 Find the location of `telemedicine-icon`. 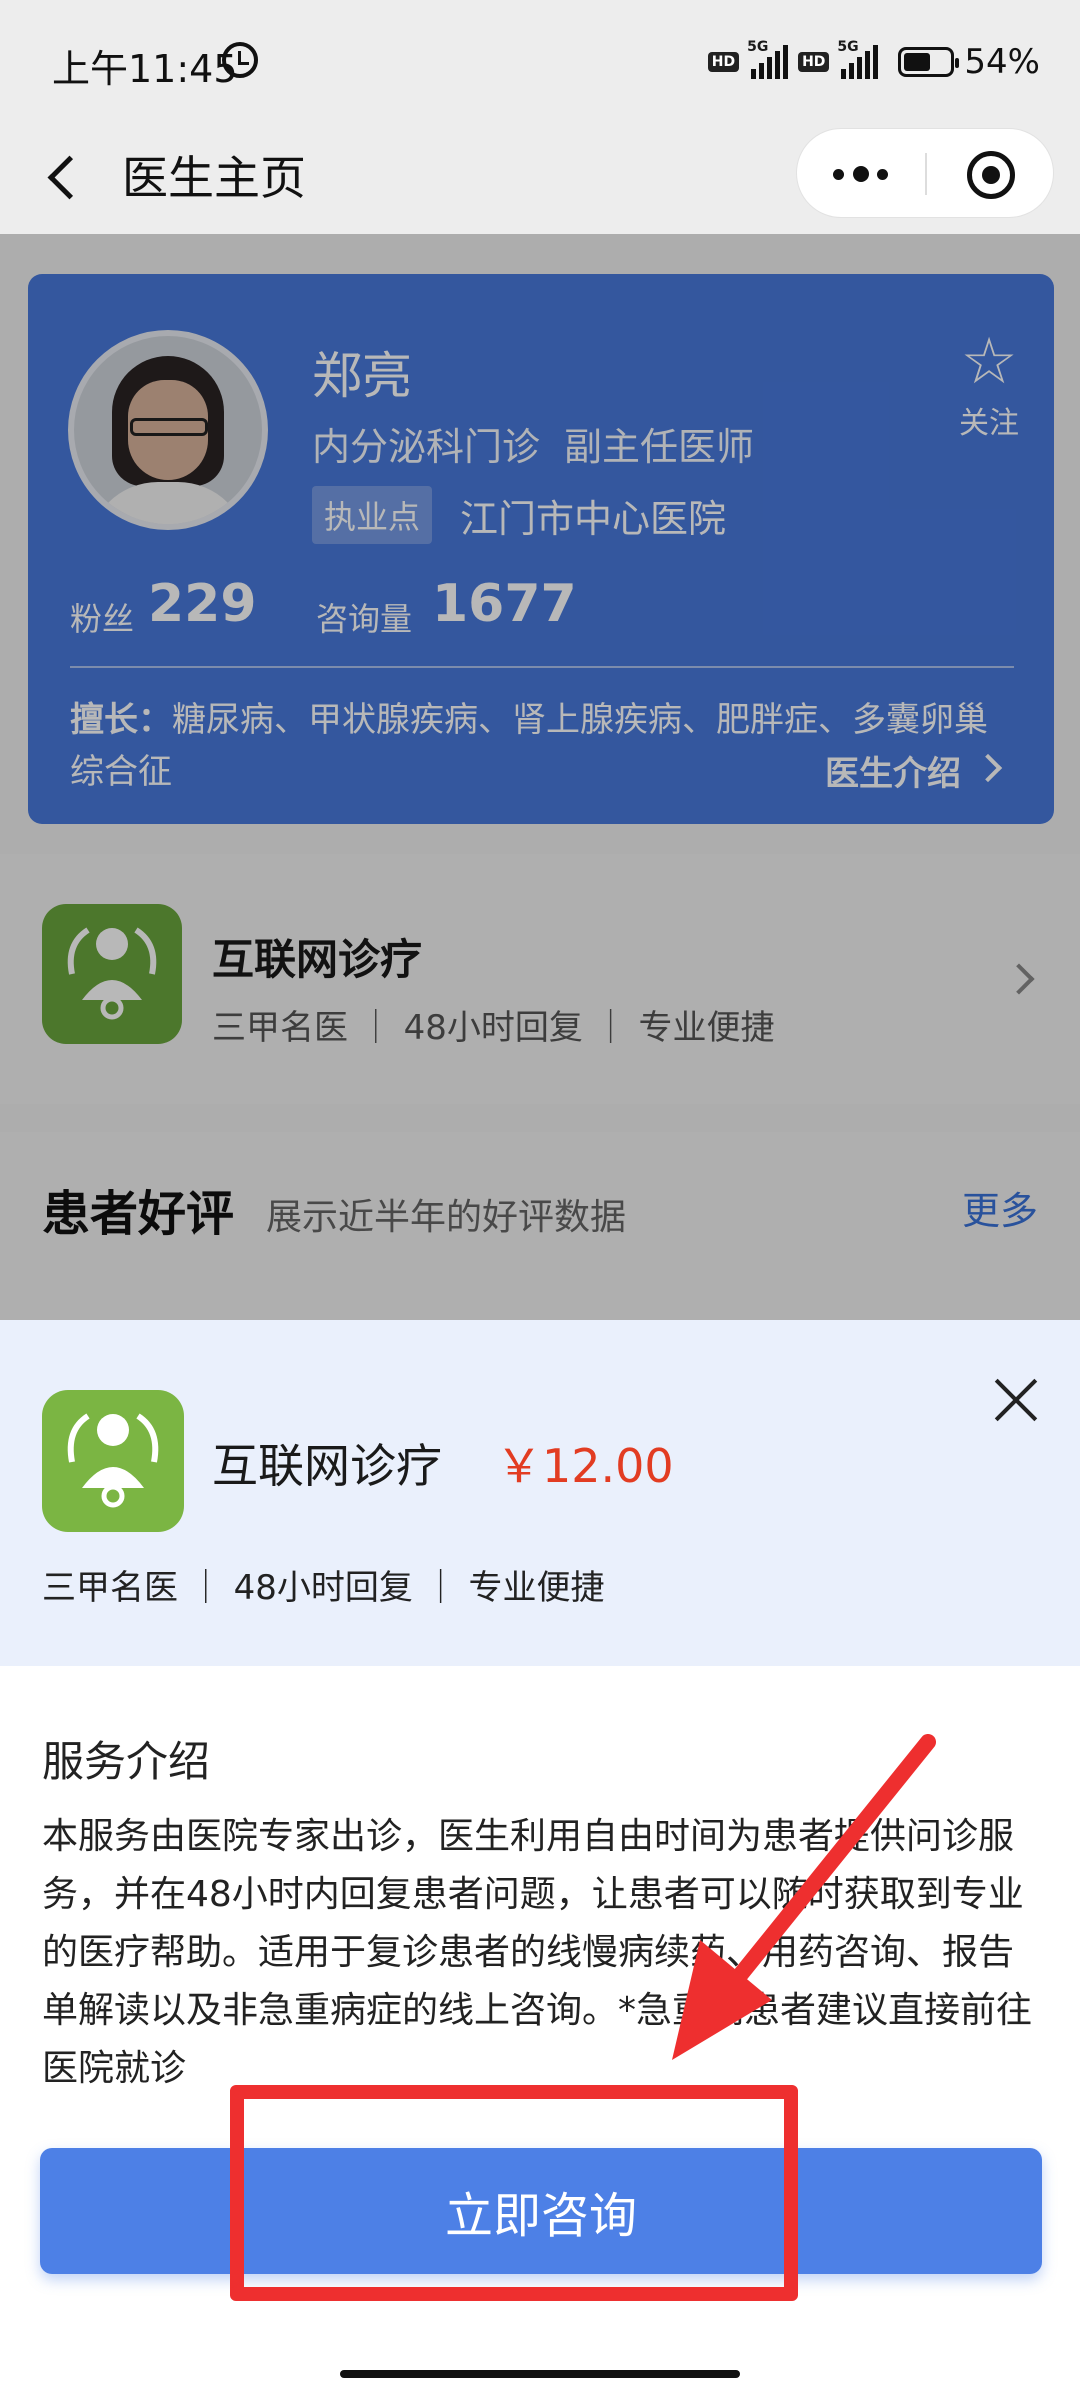

telemedicine-icon is located at coordinates (113, 1461).